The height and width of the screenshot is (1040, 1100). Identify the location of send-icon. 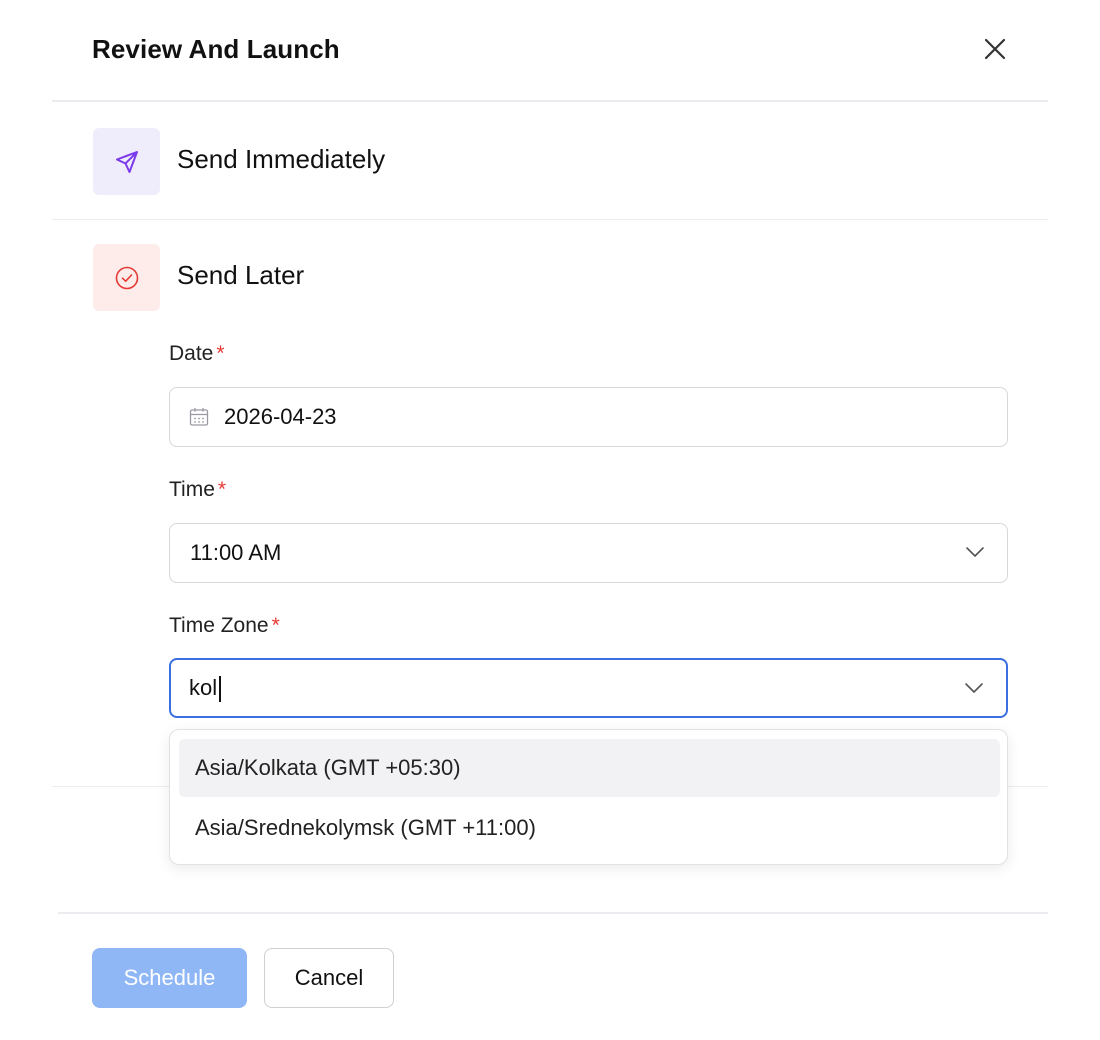
(126, 161).